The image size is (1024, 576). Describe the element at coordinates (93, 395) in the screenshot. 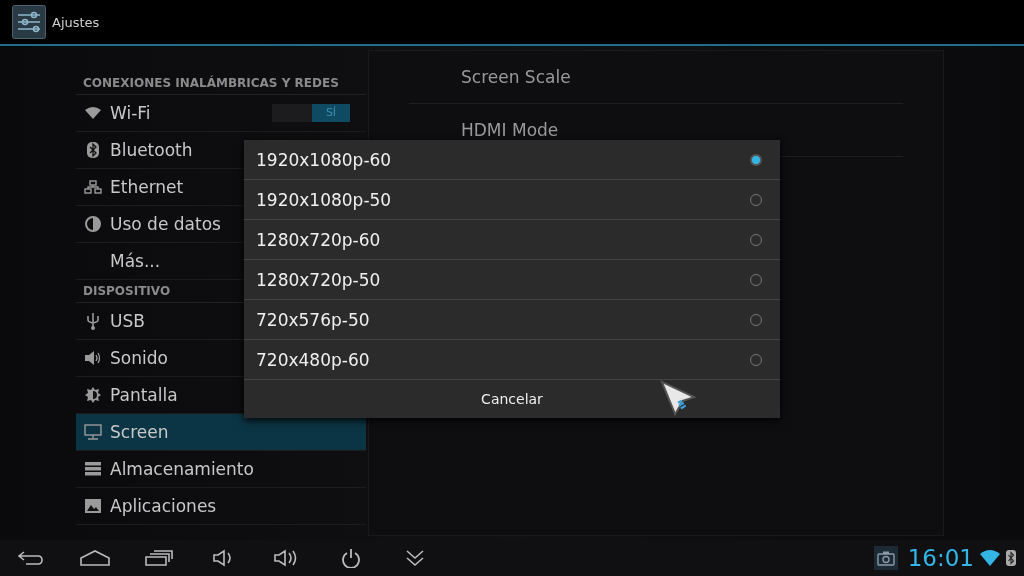

I see `brightness-icon` at that location.